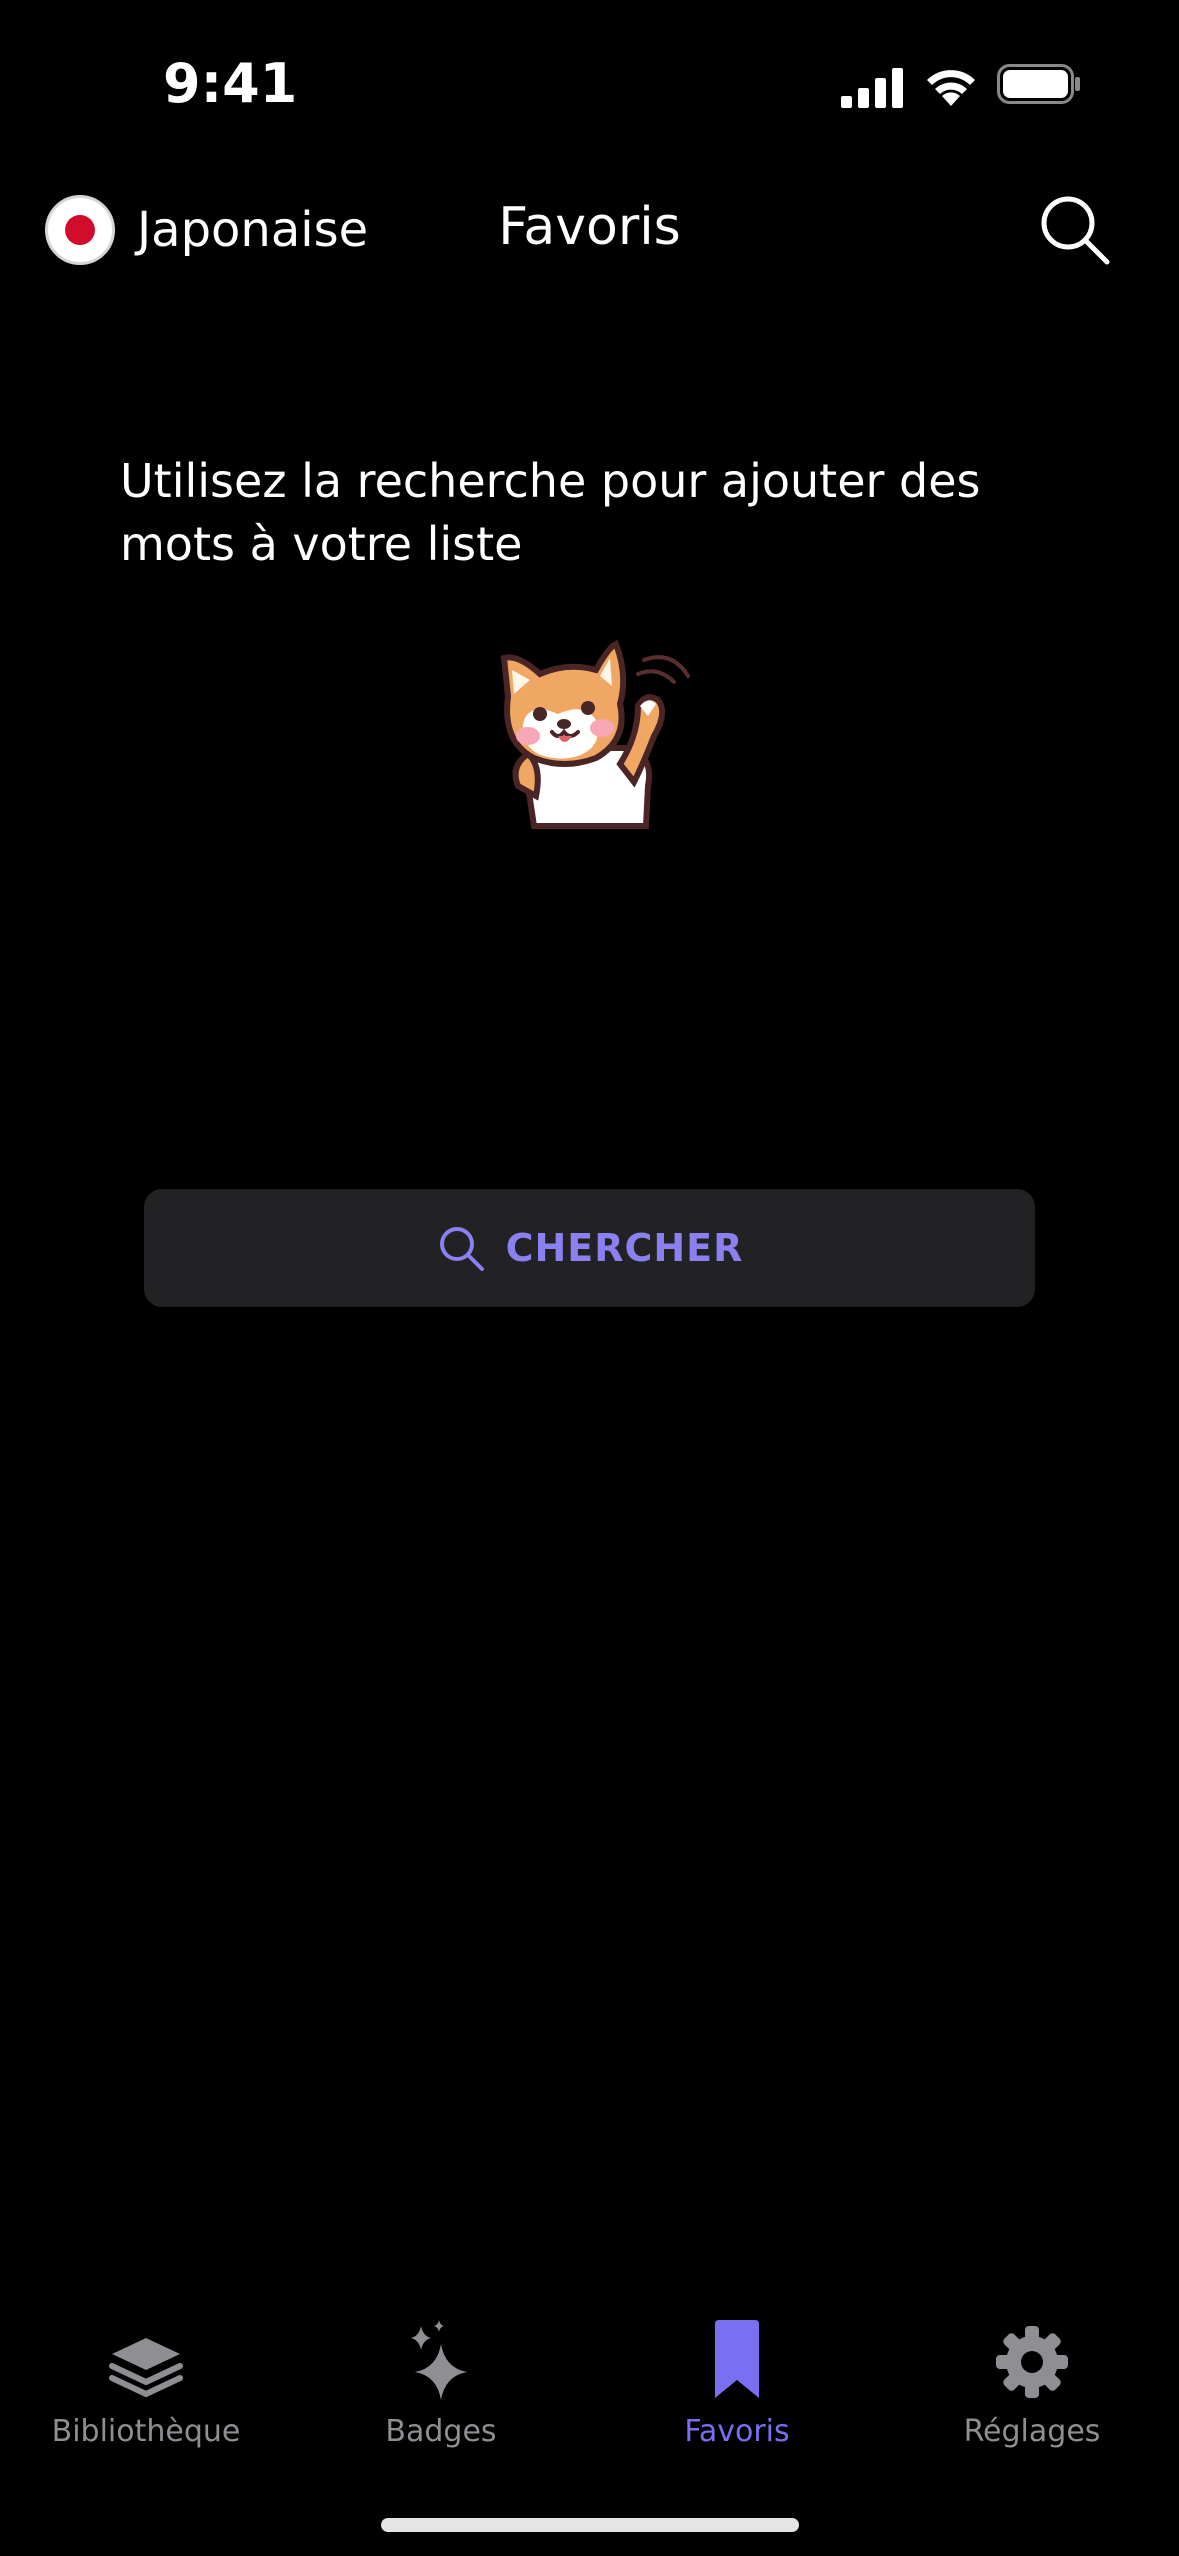 The width and height of the screenshot is (1179, 2556). Describe the element at coordinates (595, 734) in the screenshot. I see `shiba-dog-waving` at that location.